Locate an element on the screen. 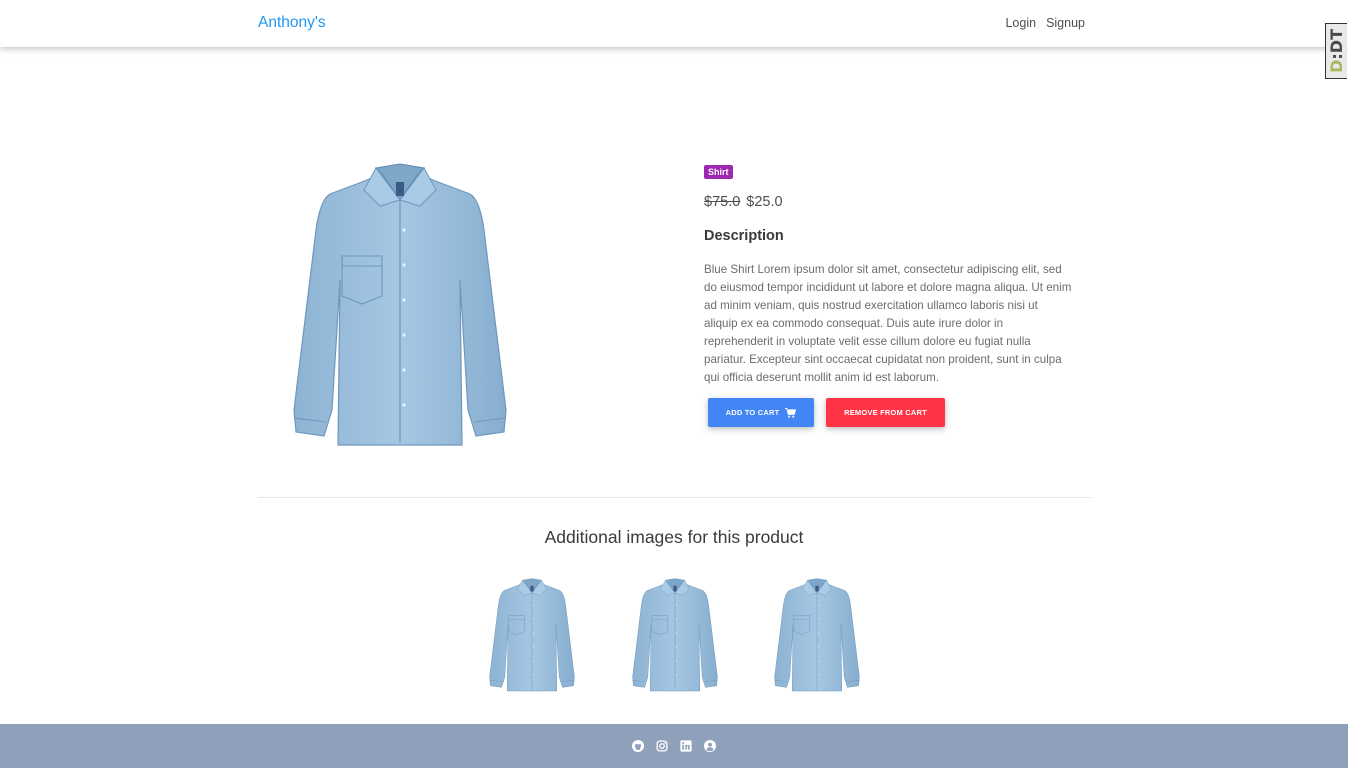  debug-toolbar-tab: D:DT is located at coordinates (1336, 51).